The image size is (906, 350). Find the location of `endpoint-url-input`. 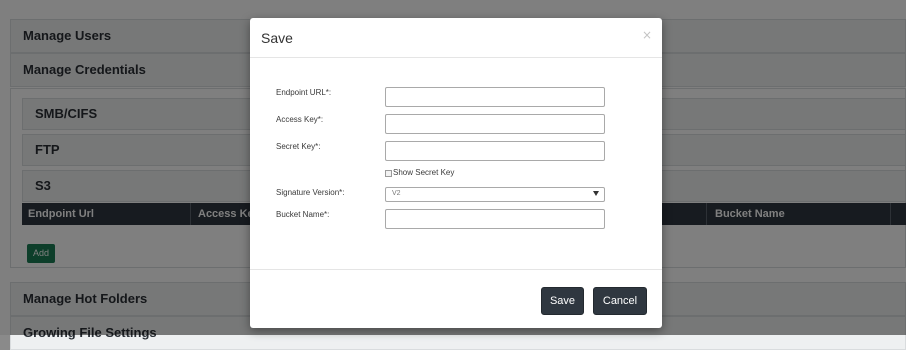

endpoint-url-input is located at coordinates (495, 97).